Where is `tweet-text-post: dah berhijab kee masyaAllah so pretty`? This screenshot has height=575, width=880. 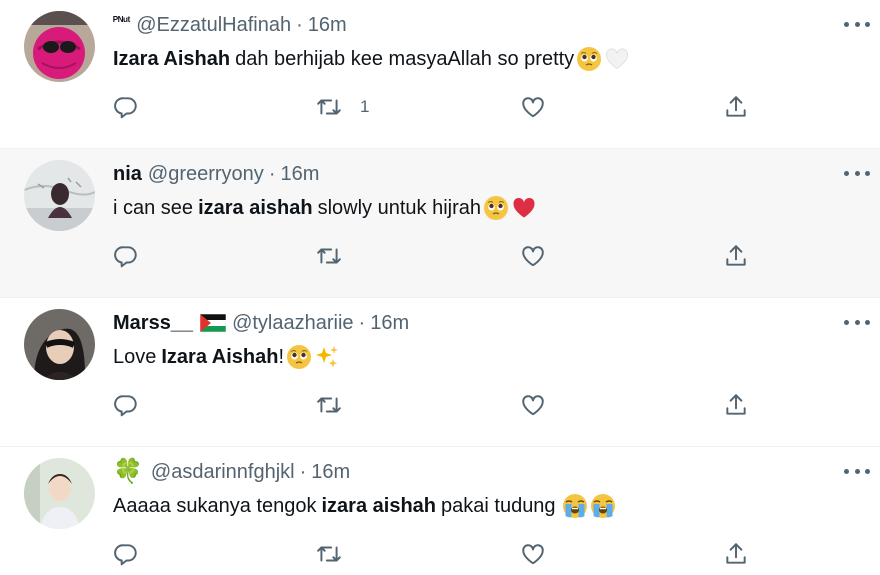 tweet-text-post: dah berhijab kee masyaAllah so pretty is located at coordinates (405, 58).